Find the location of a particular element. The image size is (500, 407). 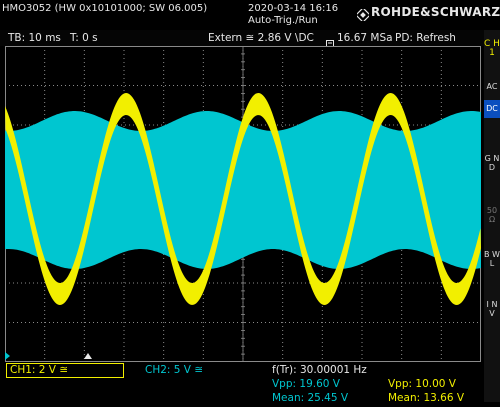

pd-mode-label: PD: Refresh is located at coordinates (425, 38).